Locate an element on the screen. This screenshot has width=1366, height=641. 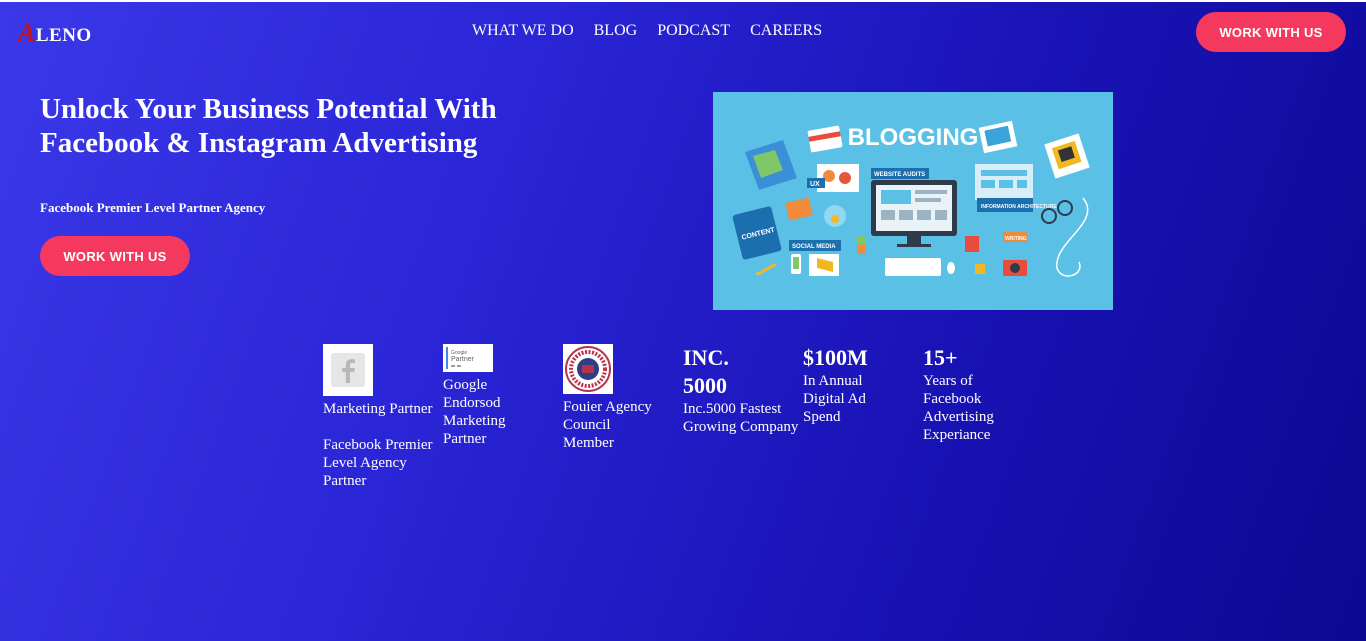
monitor-icon is located at coordinates (914, 213).